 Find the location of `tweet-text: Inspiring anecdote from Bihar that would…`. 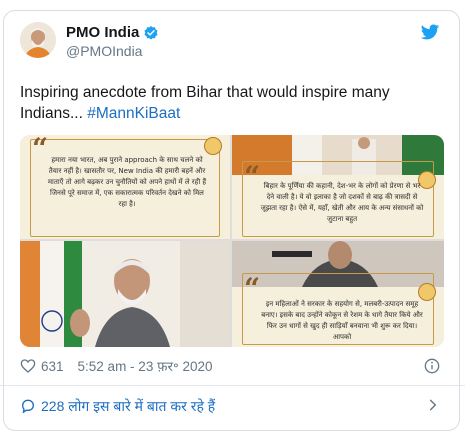

tweet-text: Inspiring anecdote from Bihar that would… is located at coordinates (230, 103).